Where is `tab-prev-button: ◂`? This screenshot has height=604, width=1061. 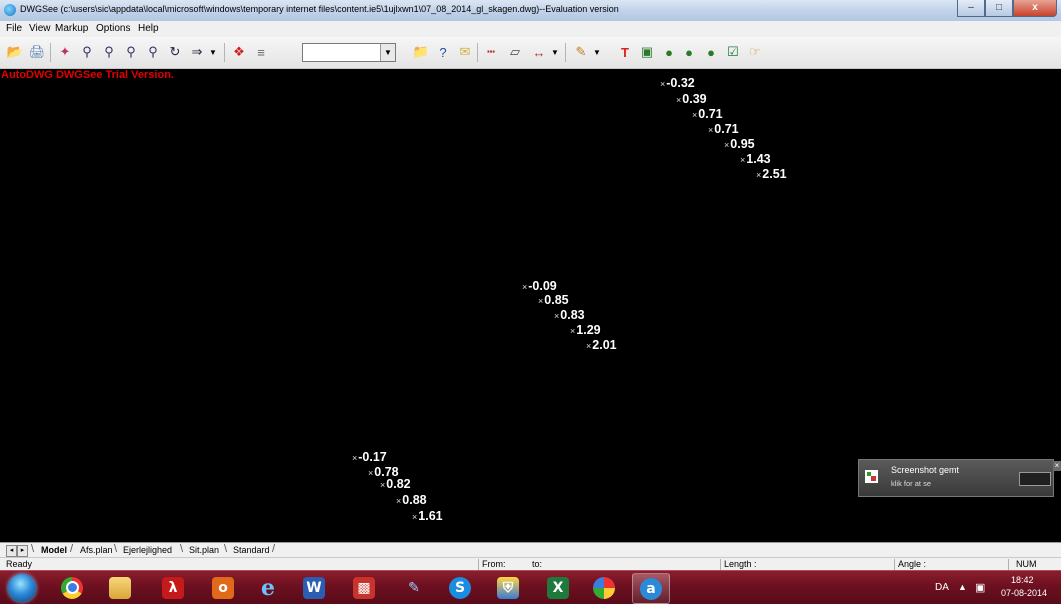 tab-prev-button: ◂ is located at coordinates (11, 551).